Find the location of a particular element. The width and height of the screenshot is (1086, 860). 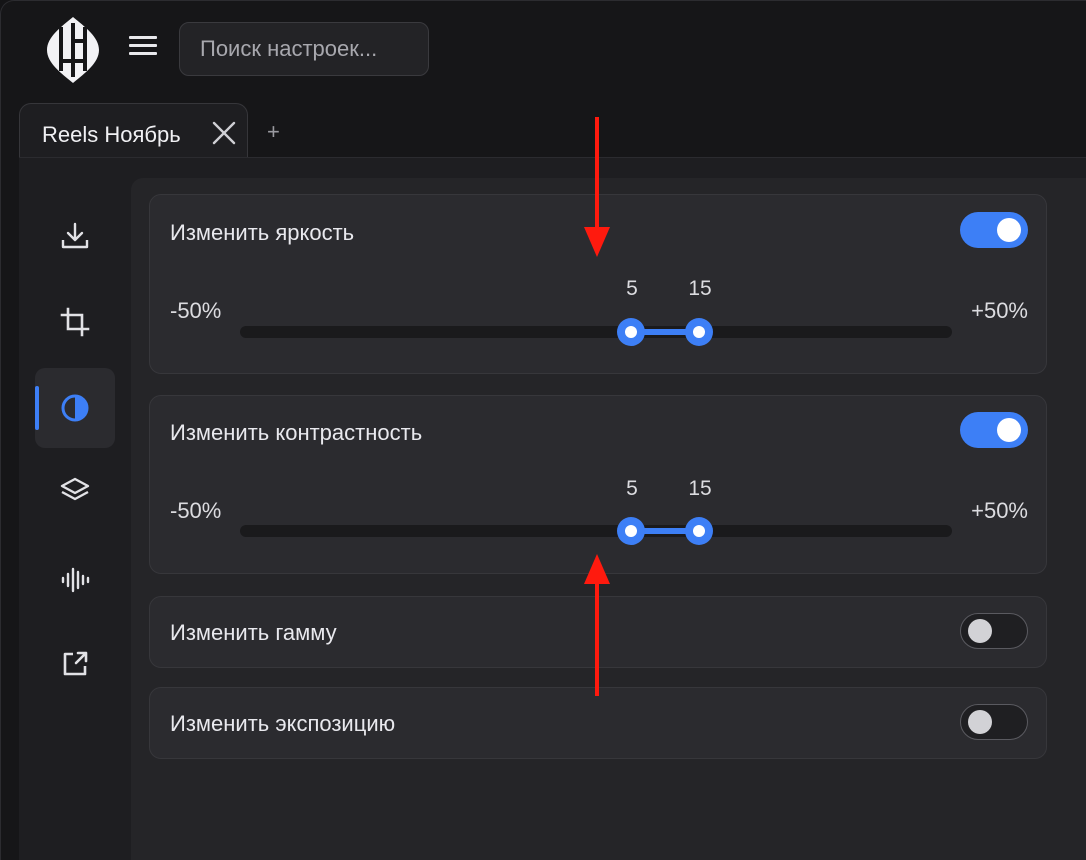

external-link-icon is located at coordinates (75, 663).